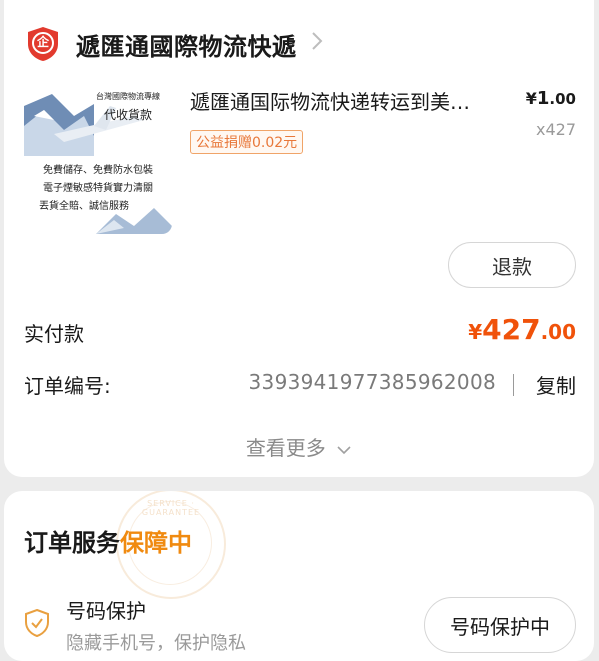 This screenshot has width=599, height=661. I want to click on thumb-line-4: 電子煙敏感特貨實力清關, so click(98, 188).